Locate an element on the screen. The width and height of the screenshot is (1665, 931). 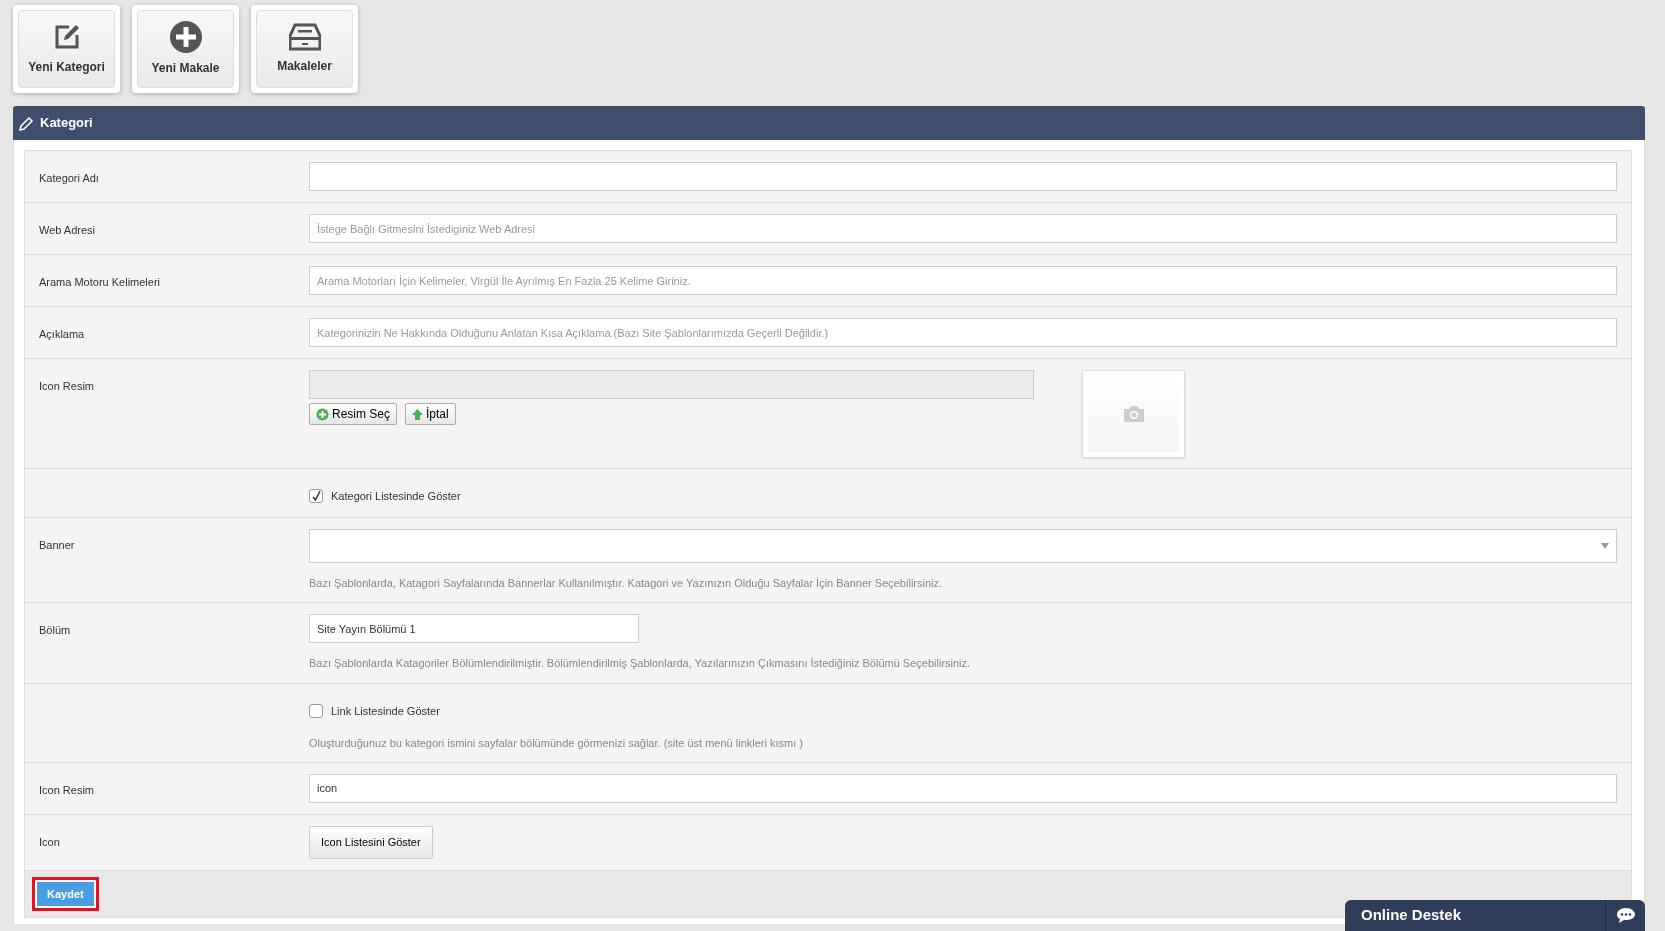
camera-icon is located at coordinates (1133, 414).